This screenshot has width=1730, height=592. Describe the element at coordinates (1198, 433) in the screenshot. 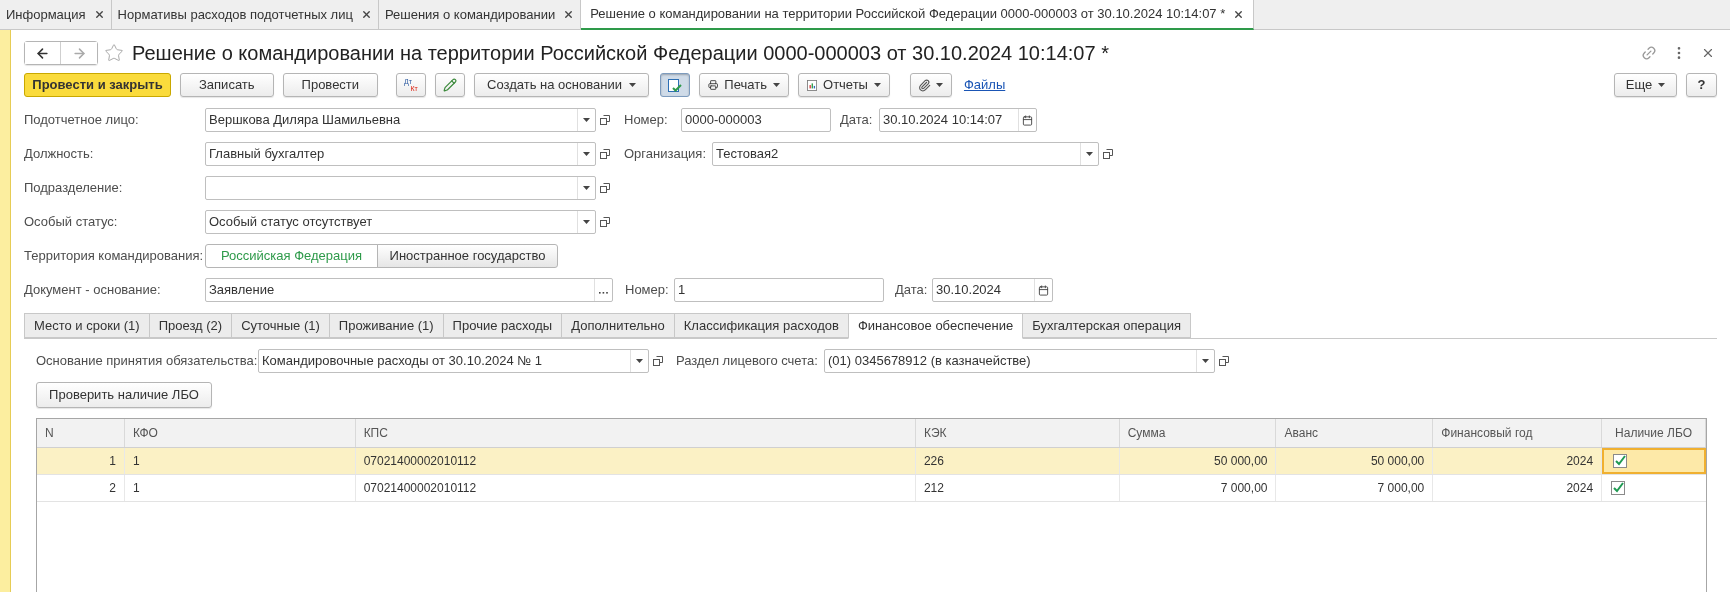

I see `column-header: Сумма` at that location.